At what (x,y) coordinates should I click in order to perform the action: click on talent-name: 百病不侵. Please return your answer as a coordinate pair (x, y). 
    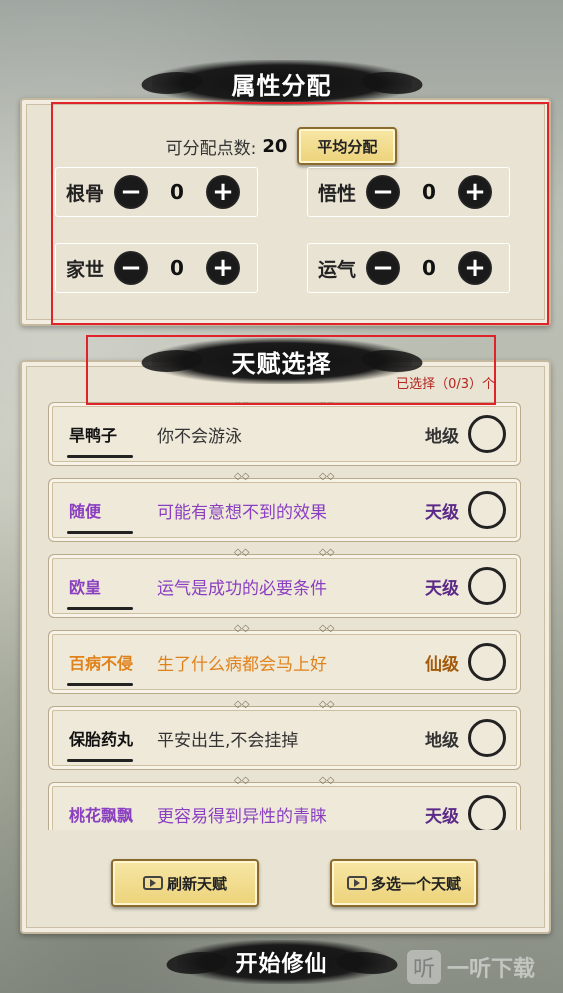
    Looking at the image, I should click on (103, 668).